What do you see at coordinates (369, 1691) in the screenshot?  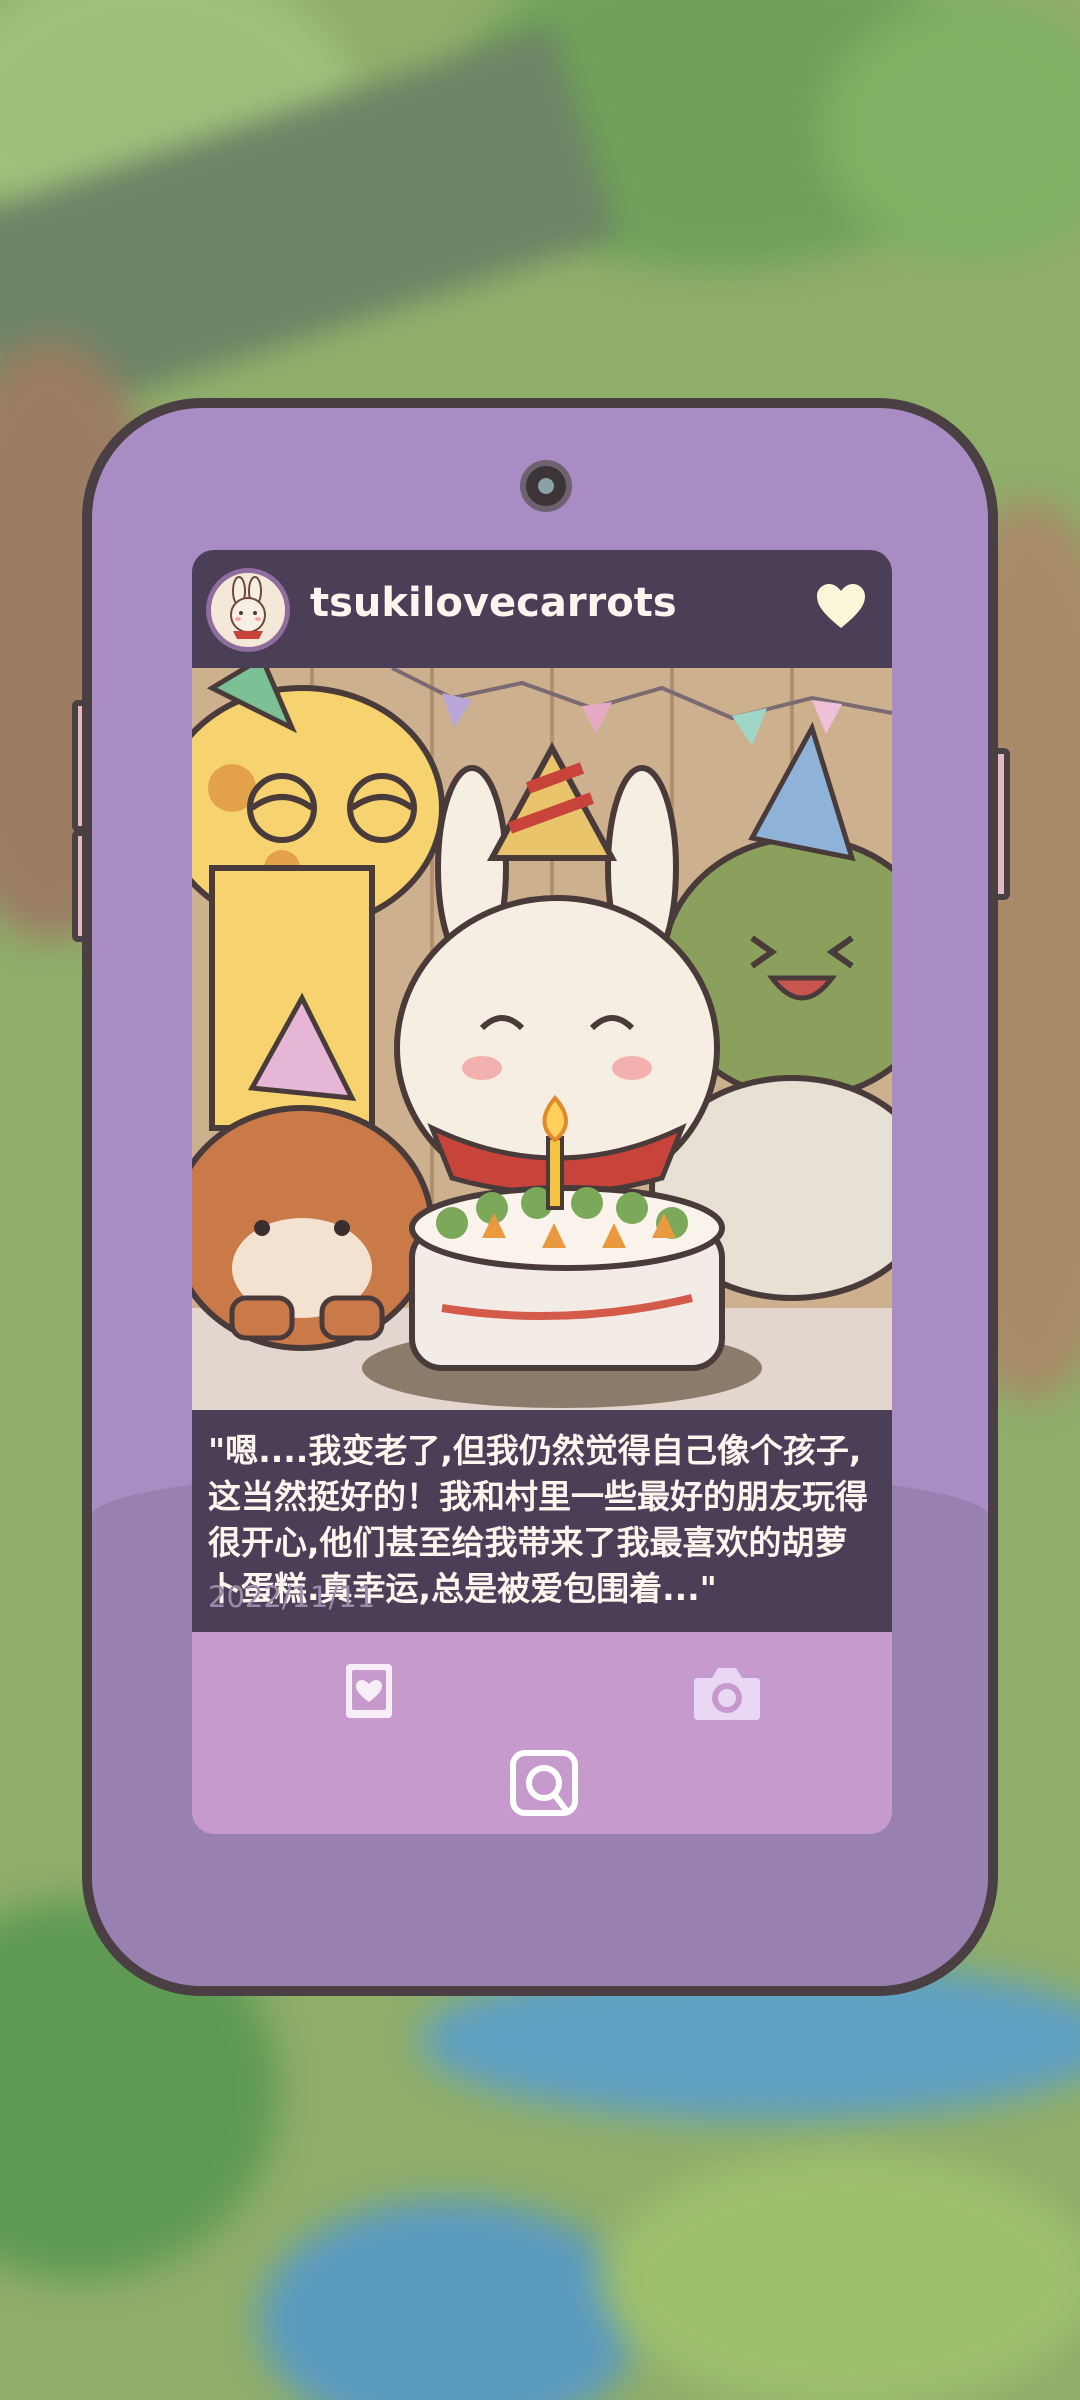 I see `album-icon` at bounding box center [369, 1691].